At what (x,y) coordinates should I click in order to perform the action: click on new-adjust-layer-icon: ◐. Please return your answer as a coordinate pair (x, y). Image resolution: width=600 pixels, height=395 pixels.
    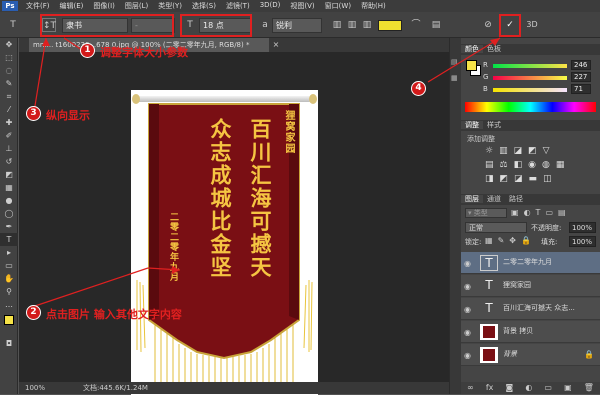
    Looking at the image, I should click on (528, 388).